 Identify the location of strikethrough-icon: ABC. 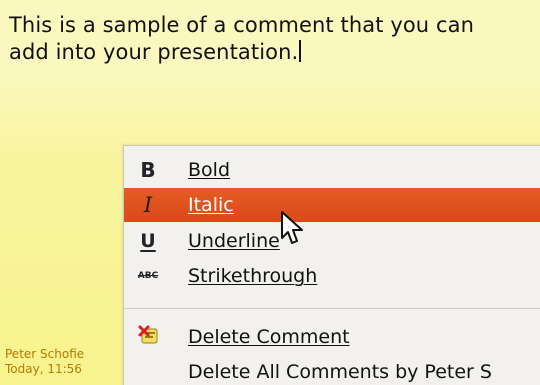
(148, 276).